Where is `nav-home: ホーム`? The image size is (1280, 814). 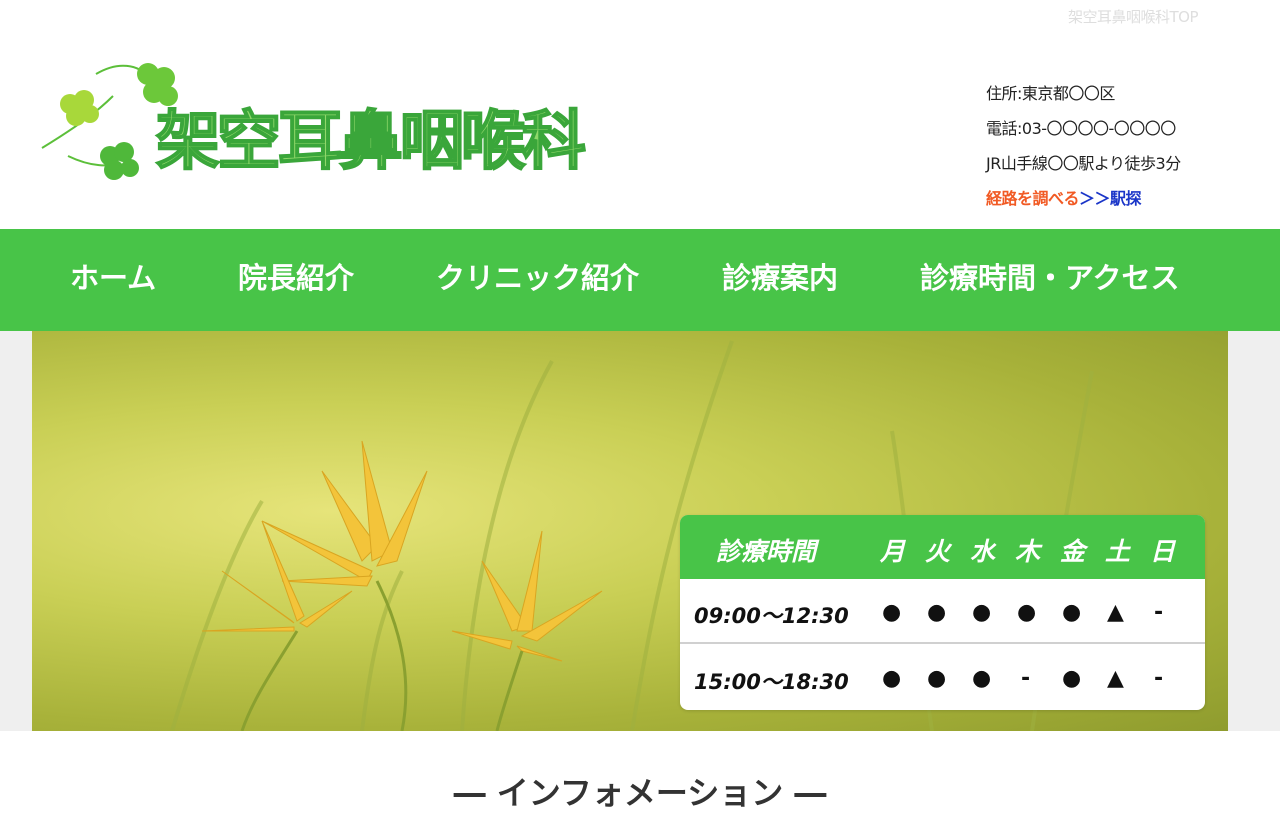 nav-home: ホーム is located at coordinates (113, 280).